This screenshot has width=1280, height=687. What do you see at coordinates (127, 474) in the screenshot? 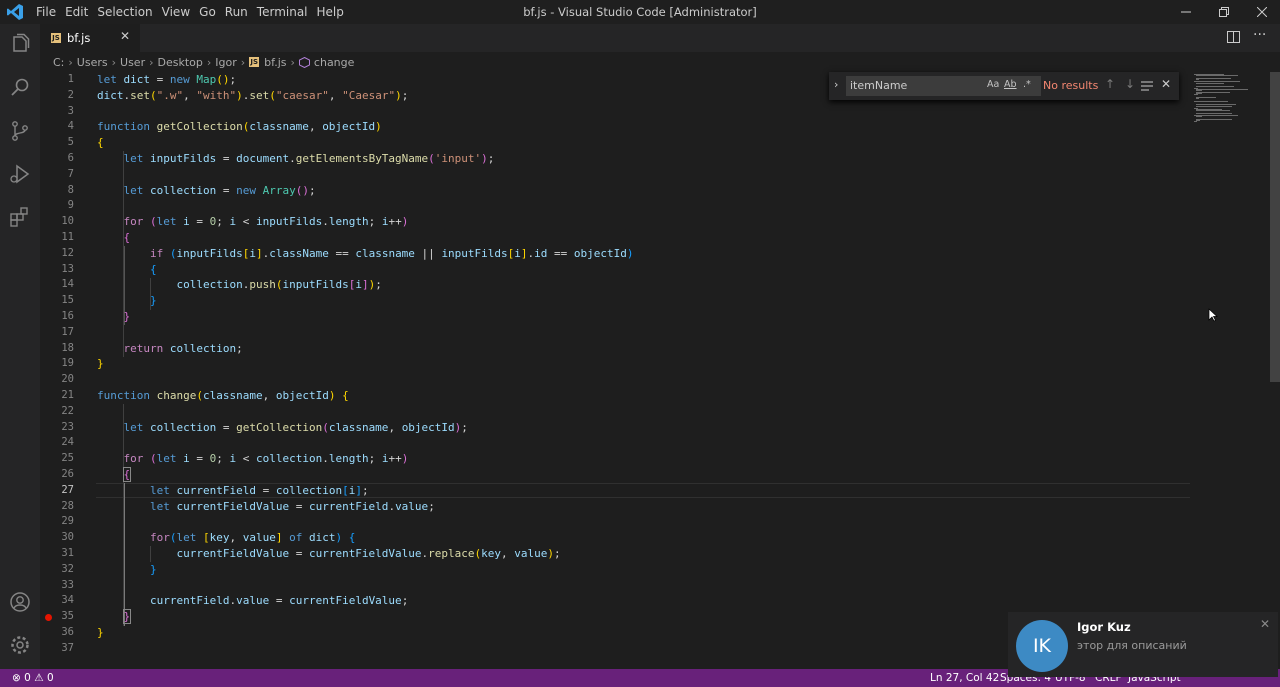
I see `code-line-26: {` at bounding box center [127, 474].